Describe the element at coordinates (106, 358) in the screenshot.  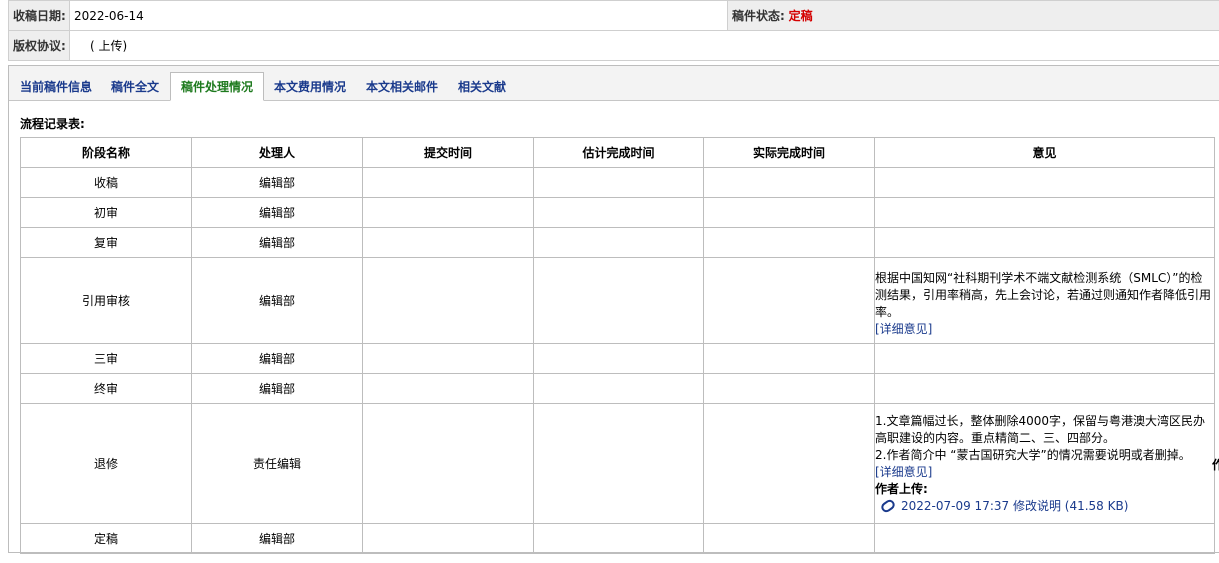
I see `stage-cell: 三审` at that location.